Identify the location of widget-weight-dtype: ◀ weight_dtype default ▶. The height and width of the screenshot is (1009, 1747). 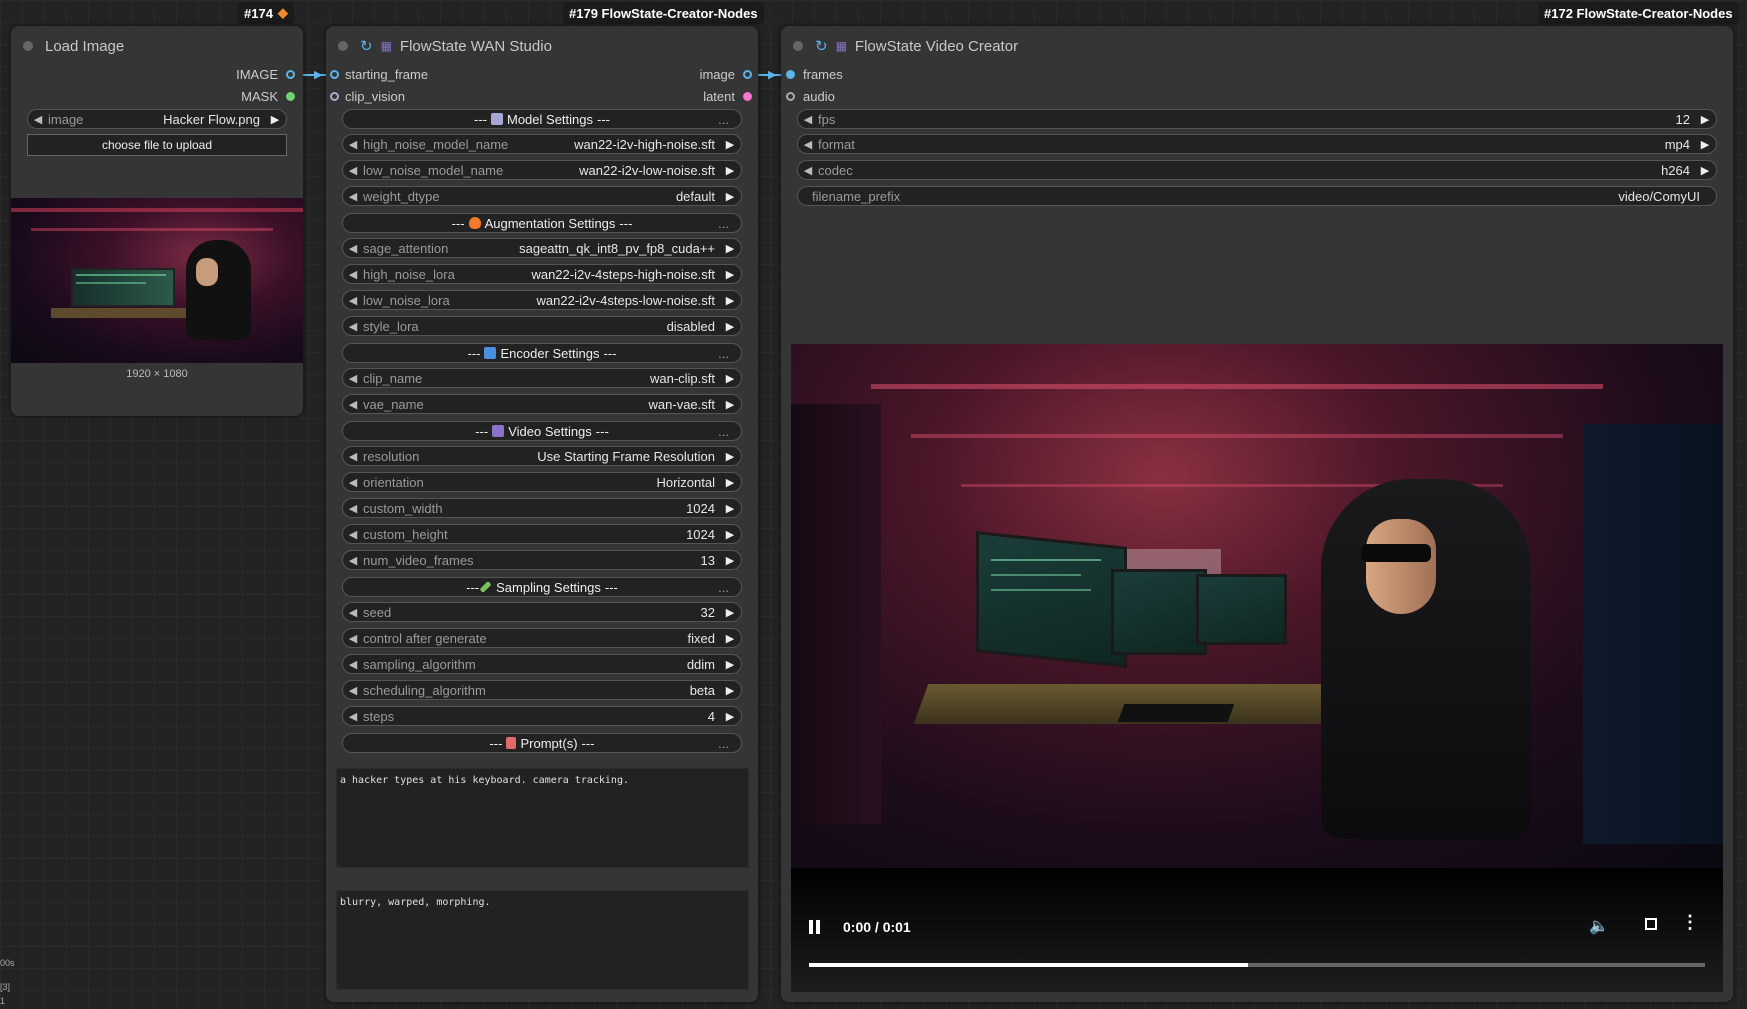
(542, 196).